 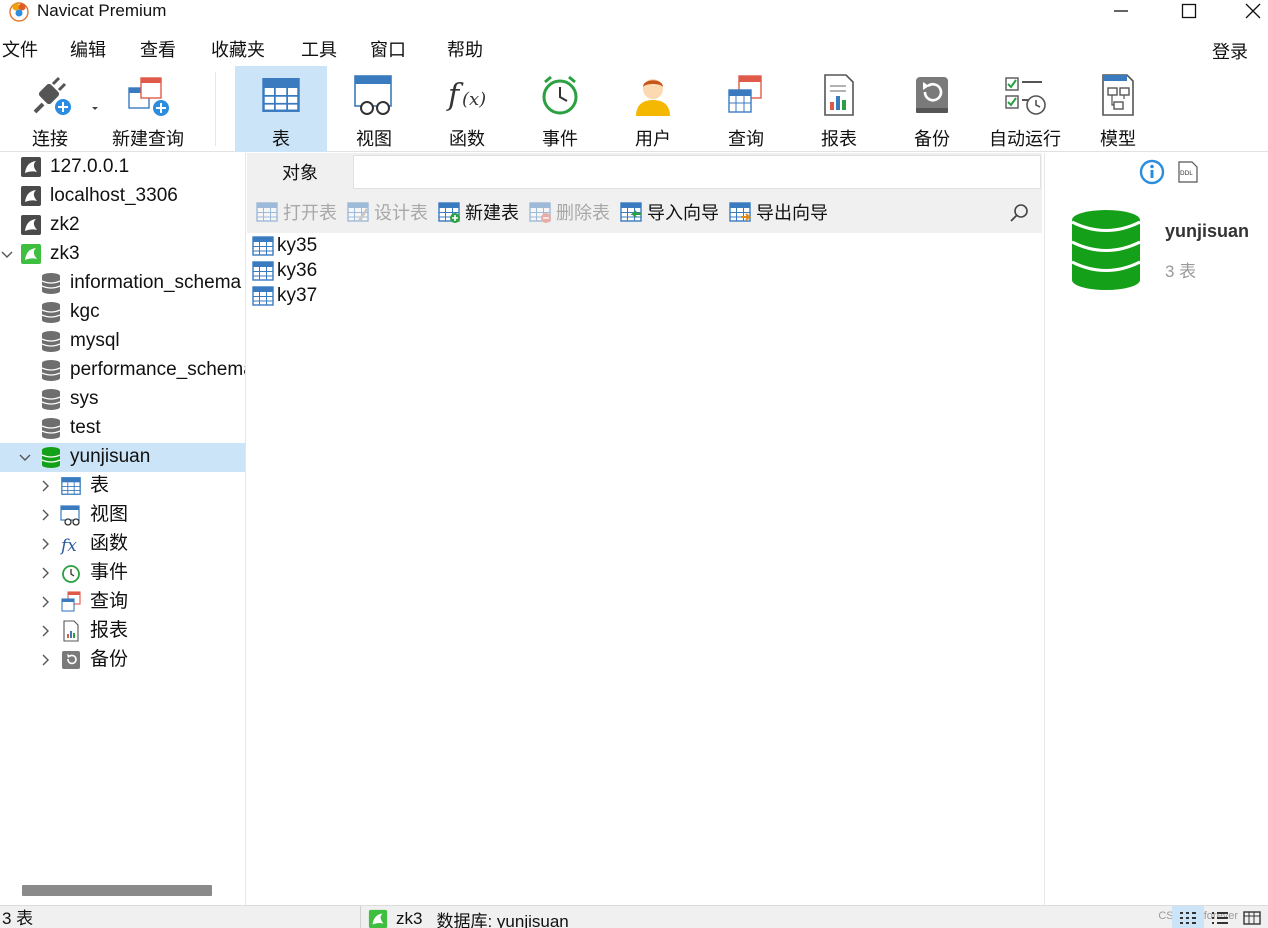 I want to click on menu-favorites: 收藏夹, so click(x=238, y=50).